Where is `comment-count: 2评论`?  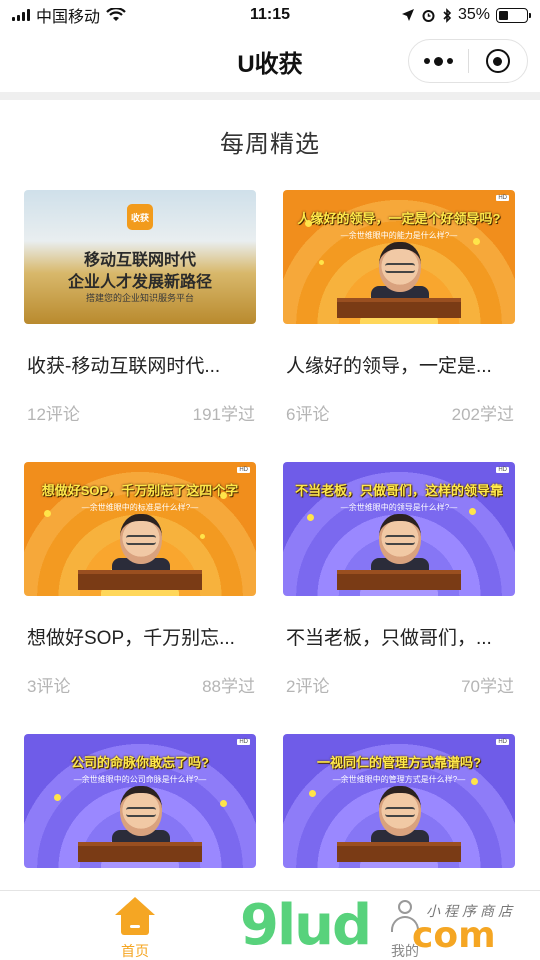
comment-count: 2评论 is located at coordinates (308, 686).